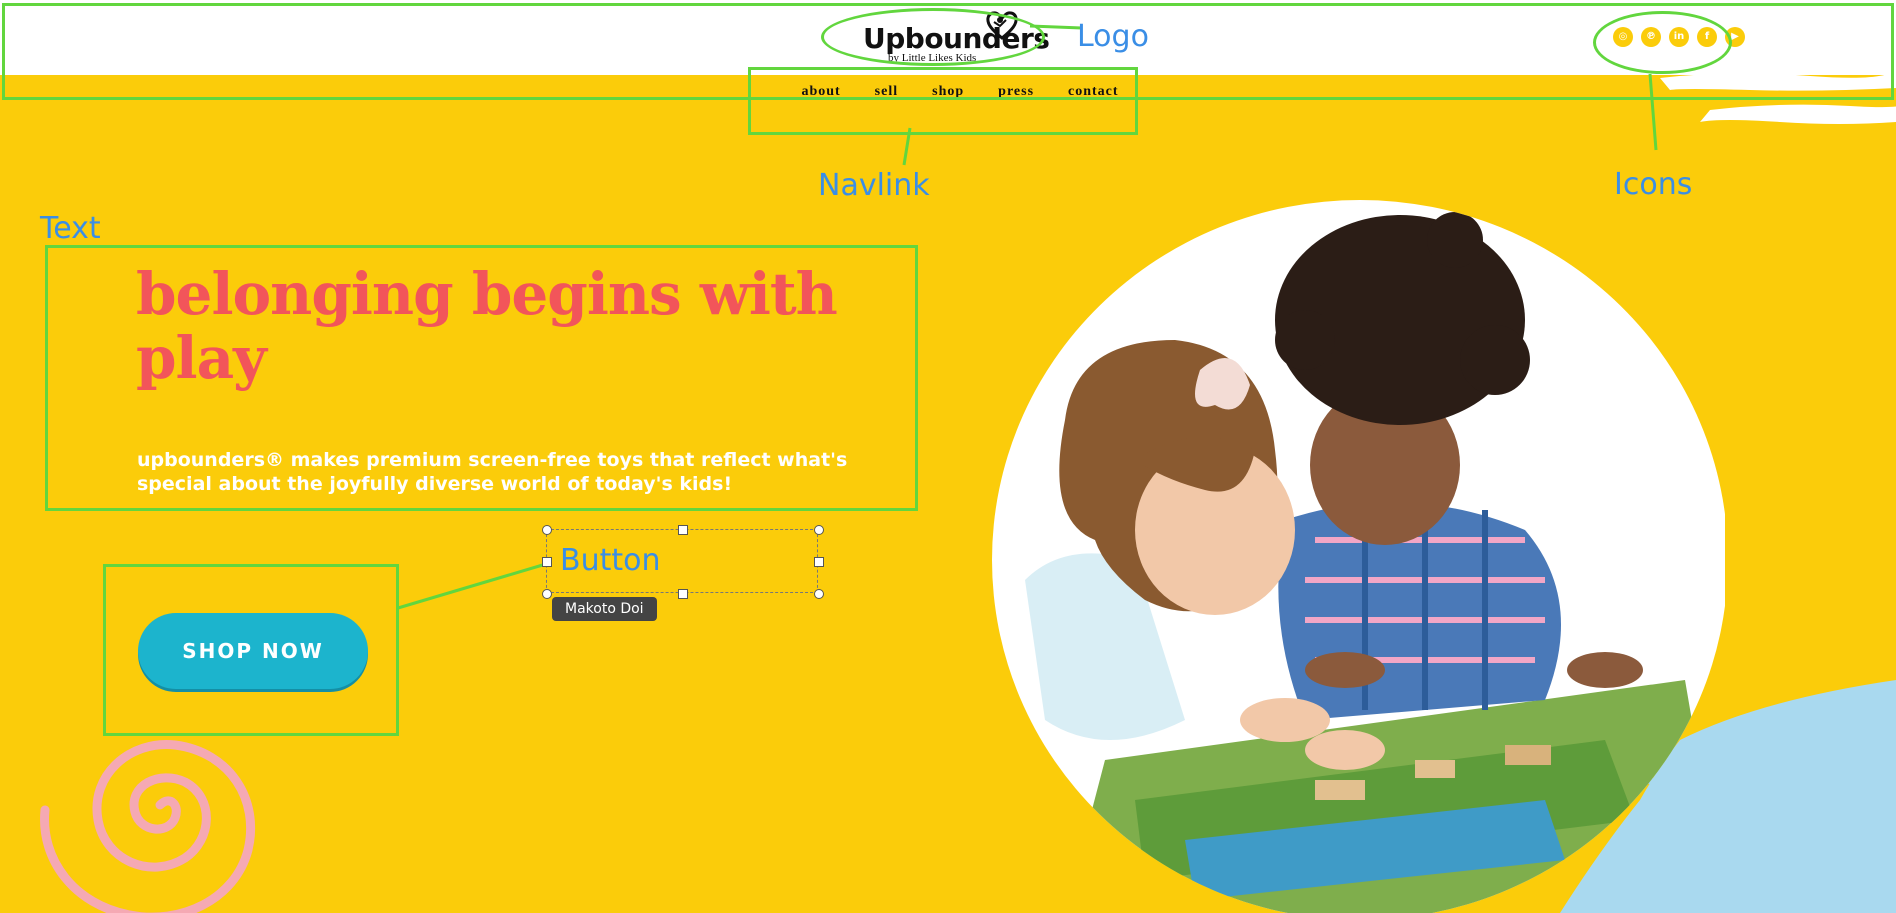 The height and width of the screenshot is (913, 1896). I want to click on icons-annotation-label: Icons, so click(1653, 184).